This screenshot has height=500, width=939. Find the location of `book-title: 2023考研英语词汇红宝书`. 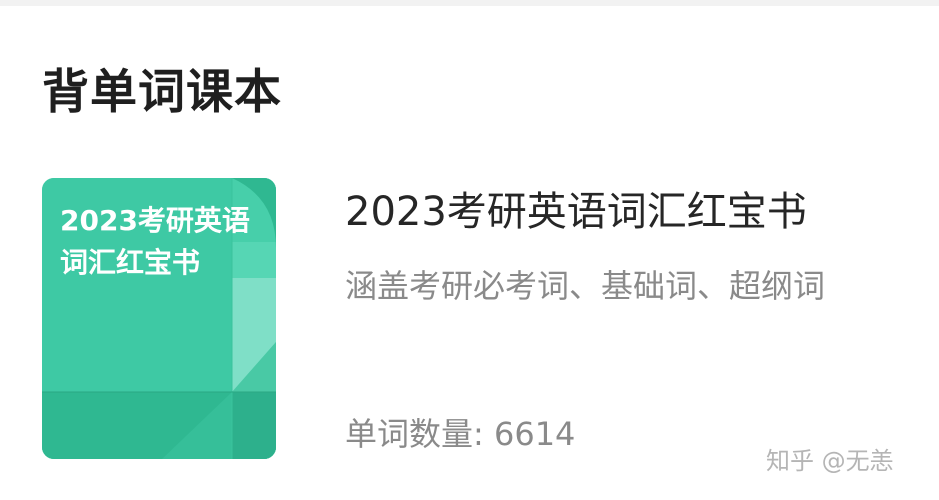

book-title: 2023考研英语词汇红宝书 is located at coordinates (576, 212).